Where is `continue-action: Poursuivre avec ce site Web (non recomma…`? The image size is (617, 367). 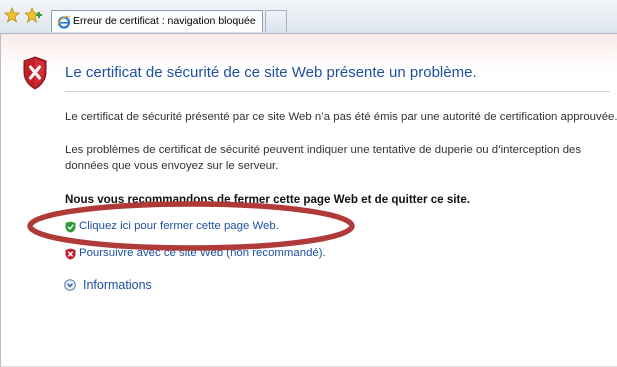
continue-action: Poursuivre avec ce site Web (non recomma… is located at coordinates (195, 253).